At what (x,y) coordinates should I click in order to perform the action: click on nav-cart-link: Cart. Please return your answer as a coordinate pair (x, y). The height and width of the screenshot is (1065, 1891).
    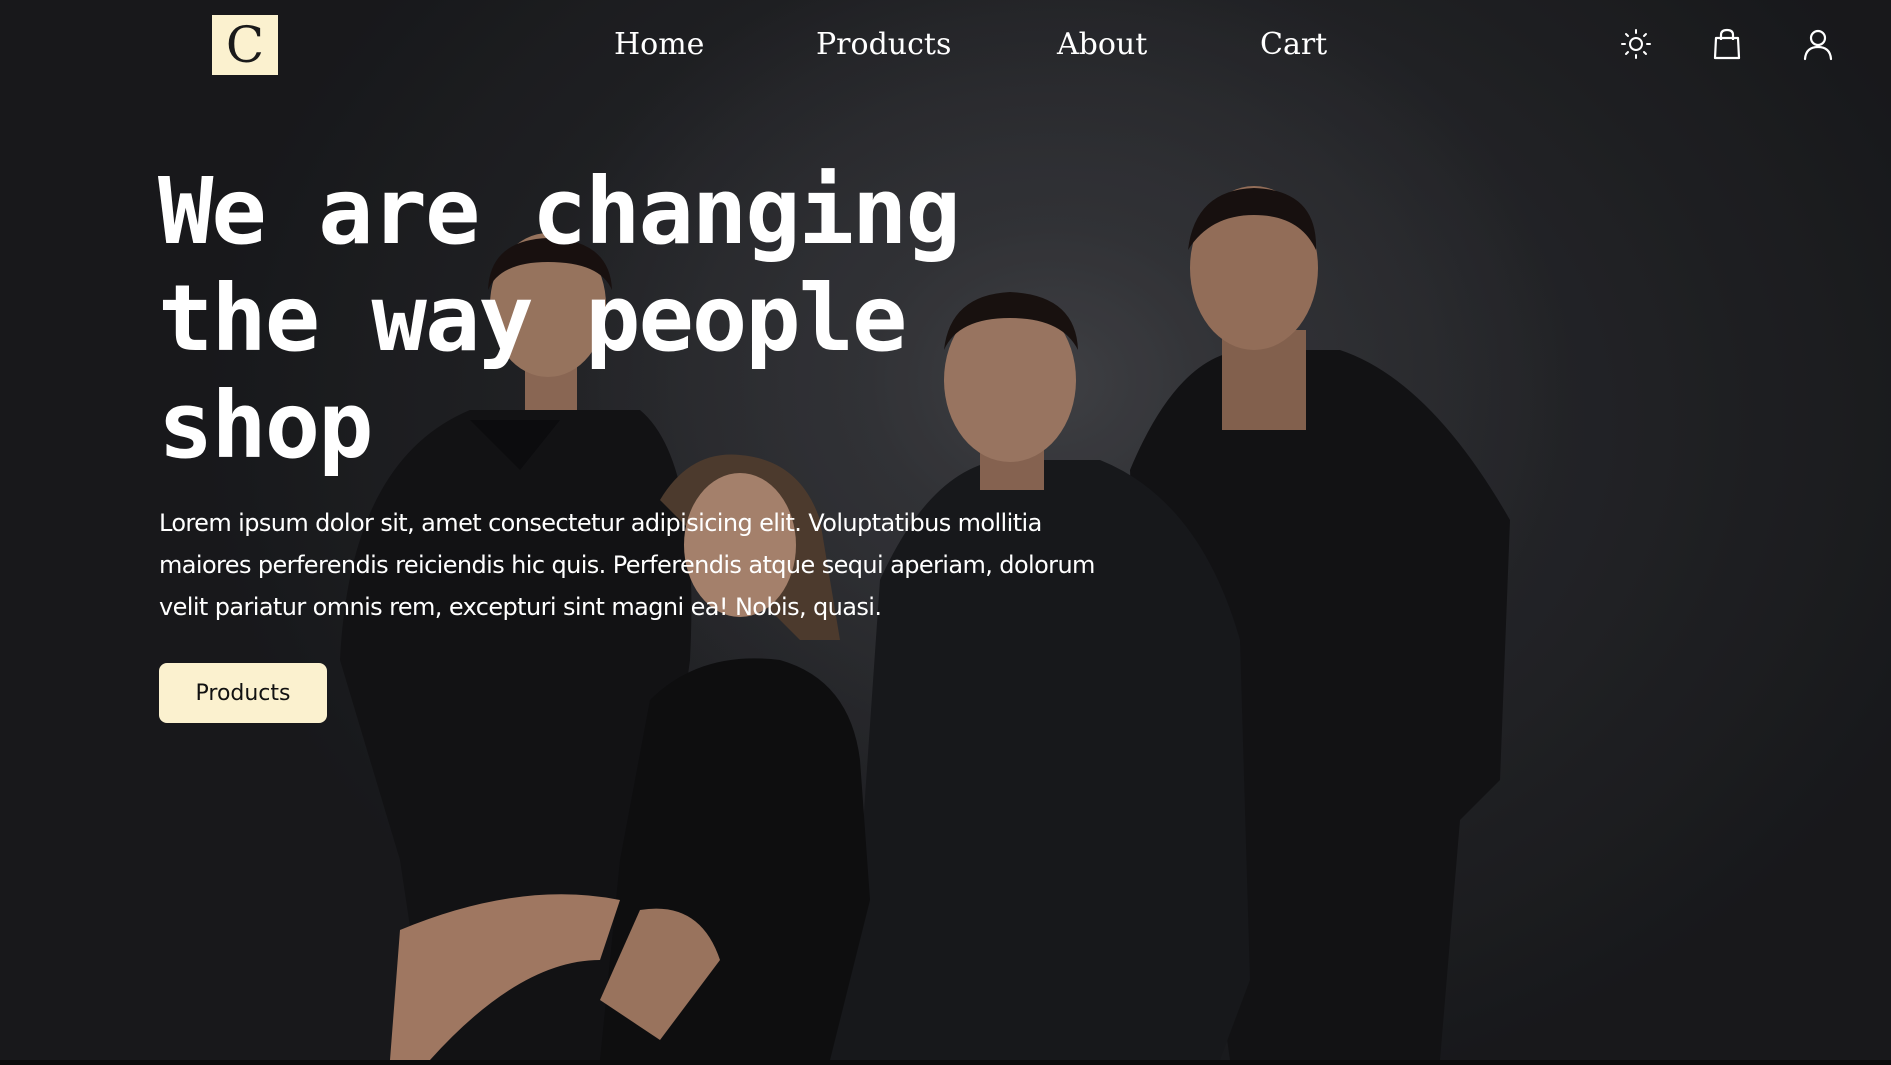
    Looking at the image, I should click on (1293, 45).